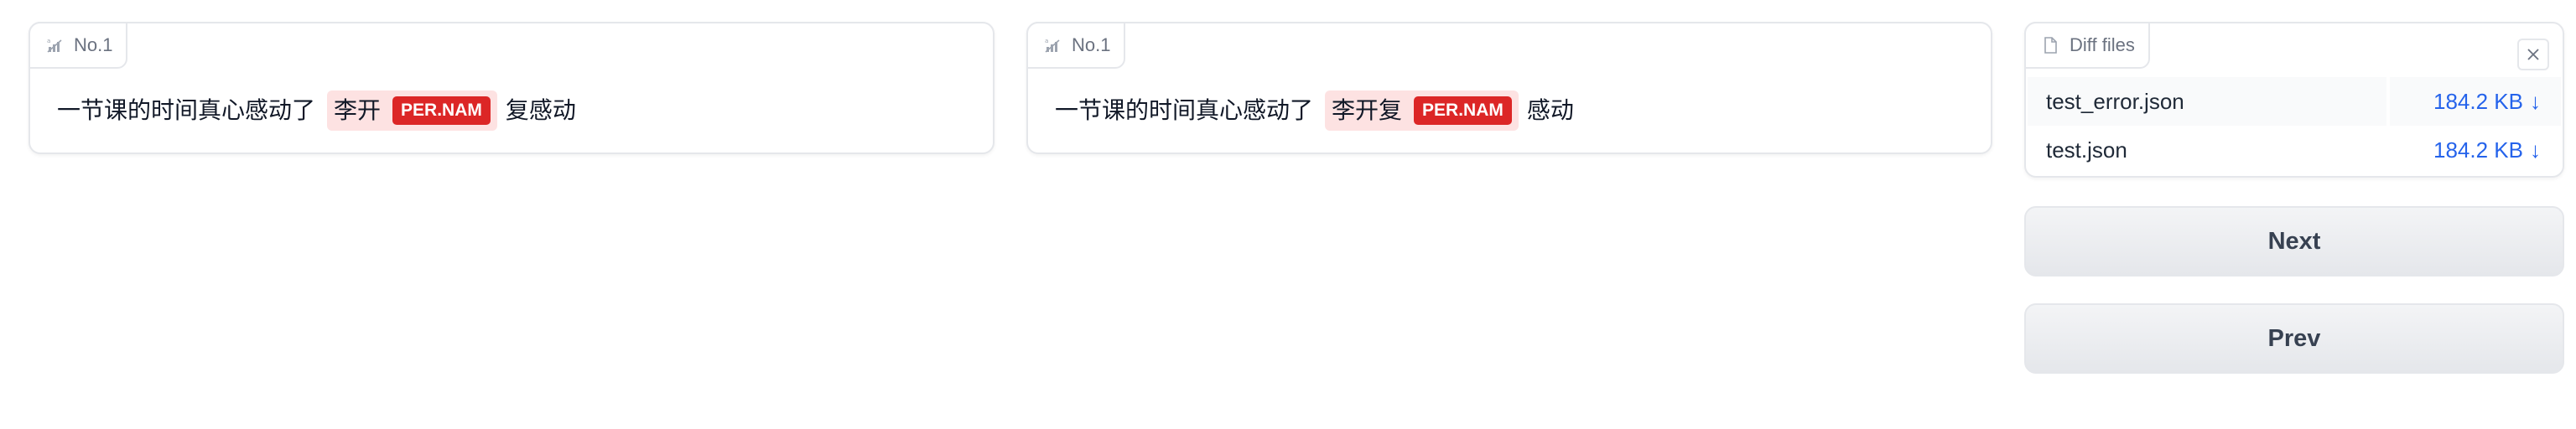  I want to click on entity-text: 李开, so click(358, 110).